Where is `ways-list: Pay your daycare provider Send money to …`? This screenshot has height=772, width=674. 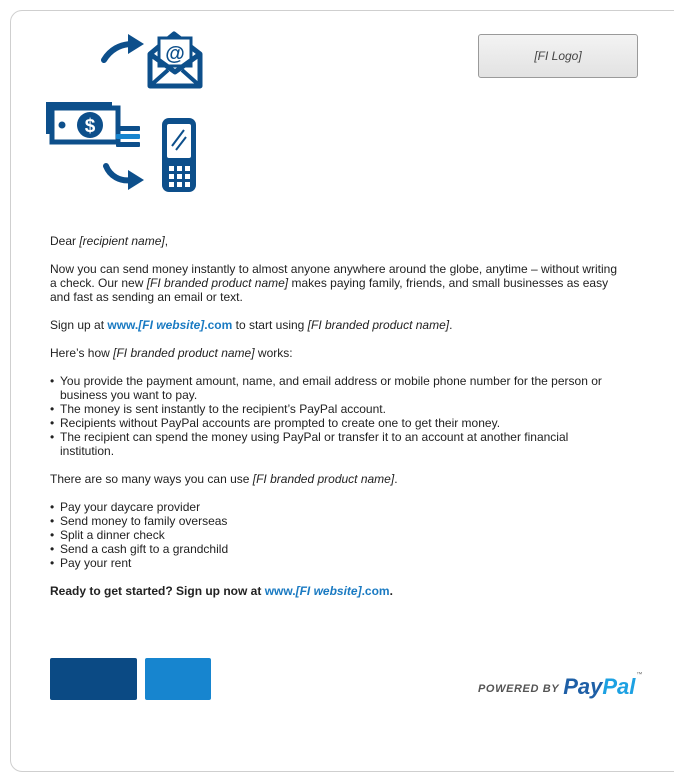 ways-list: Pay your daycare provider Send money to … is located at coordinates (335, 535).